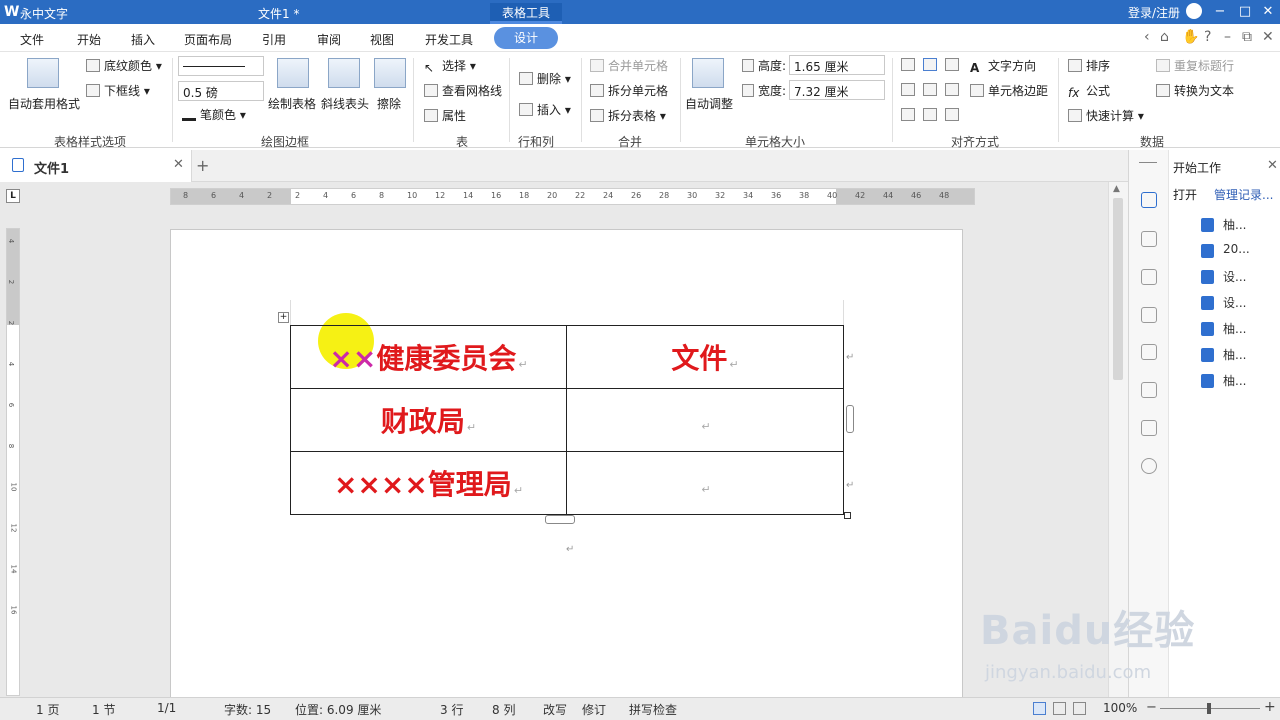 This screenshot has width=1280, height=720. I want to click on status-track-changes: 修订, so click(594, 709).